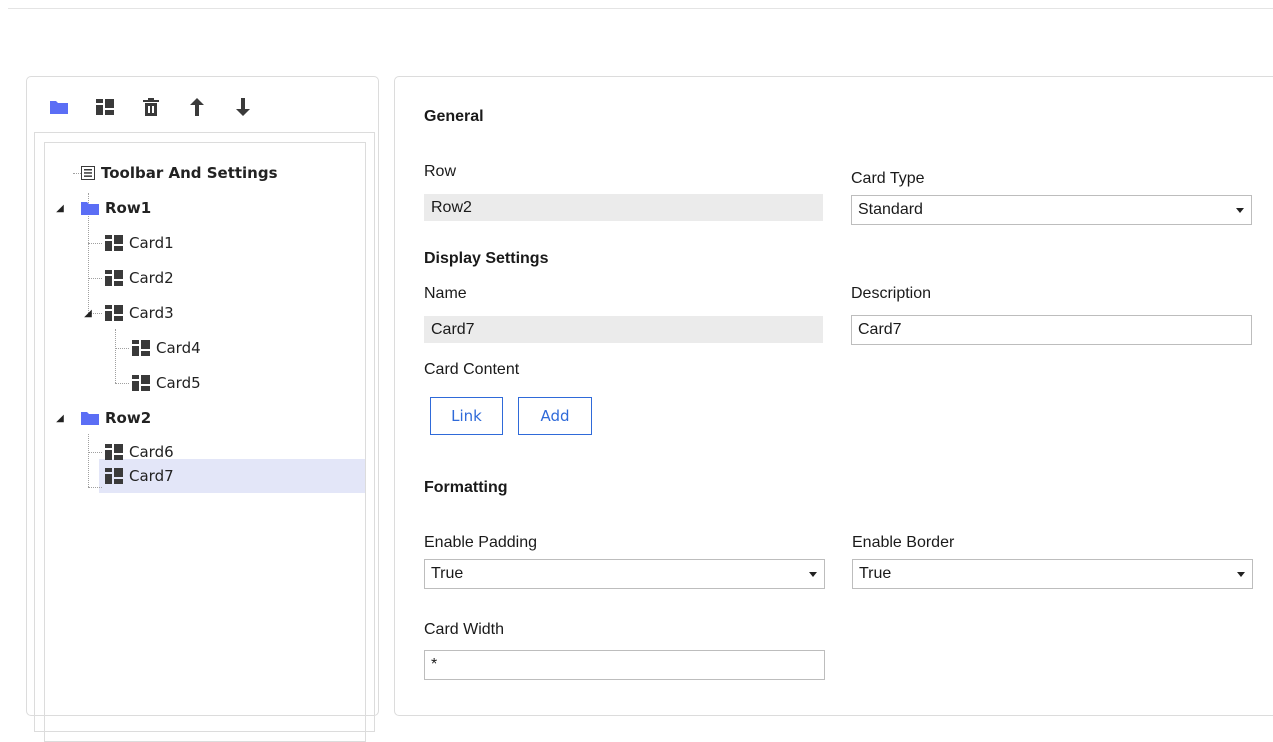 The width and height of the screenshot is (1273, 742). What do you see at coordinates (875, 573) in the screenshot?
I see `enable-border-value: True` at bounding box center [875, 573].